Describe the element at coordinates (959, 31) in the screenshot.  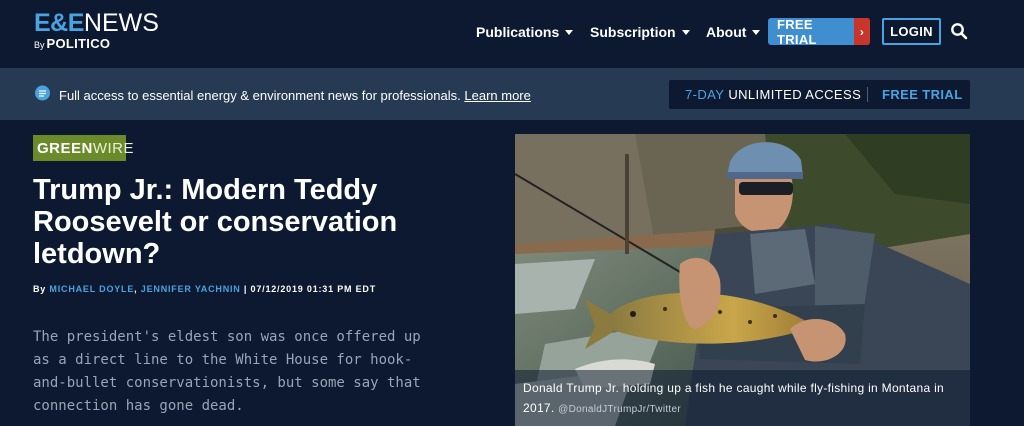
I see `search-icon` at that location.